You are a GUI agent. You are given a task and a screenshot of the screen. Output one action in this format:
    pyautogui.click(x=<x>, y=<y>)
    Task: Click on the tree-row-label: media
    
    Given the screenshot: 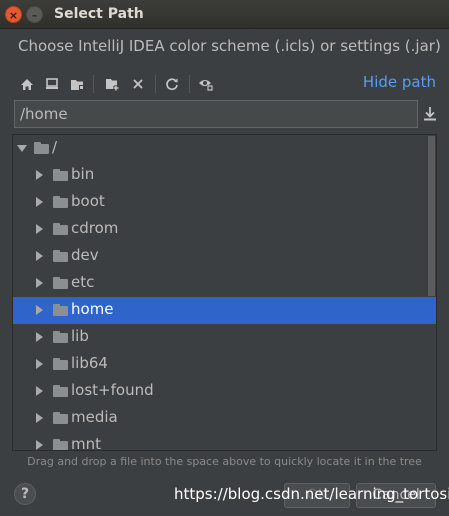 What is the action you would take?
    pyautogui.click(x=94, y=417)
    